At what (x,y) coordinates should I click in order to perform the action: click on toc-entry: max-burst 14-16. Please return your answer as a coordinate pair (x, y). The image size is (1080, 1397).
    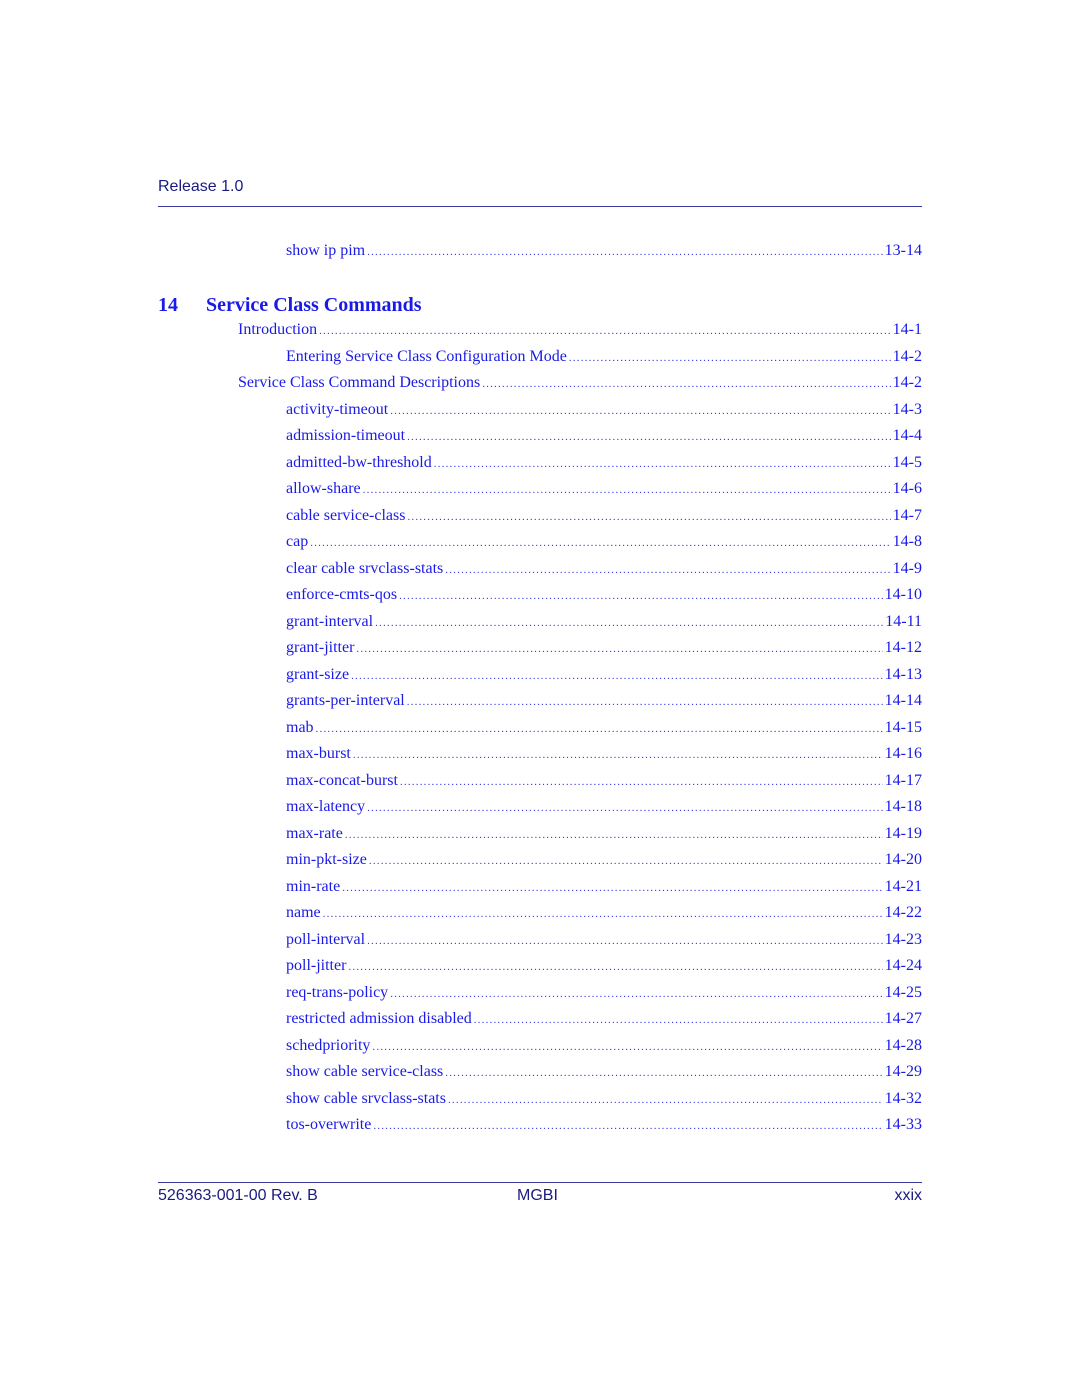
    Looking at the image, I should click on (604, 755).